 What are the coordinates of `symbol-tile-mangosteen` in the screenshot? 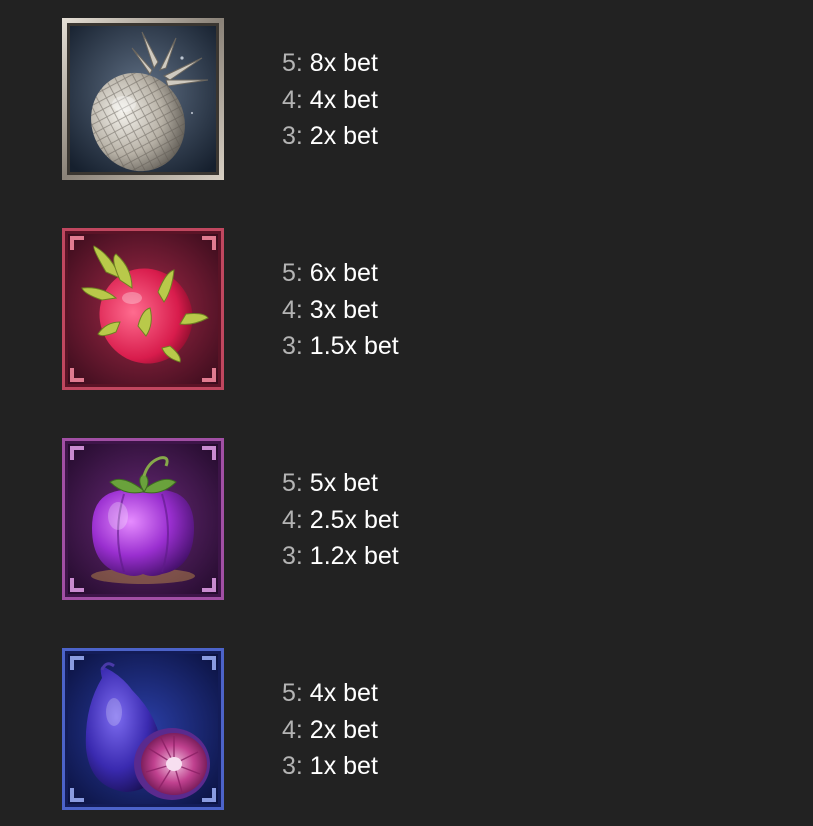 It's located at (143, 519).